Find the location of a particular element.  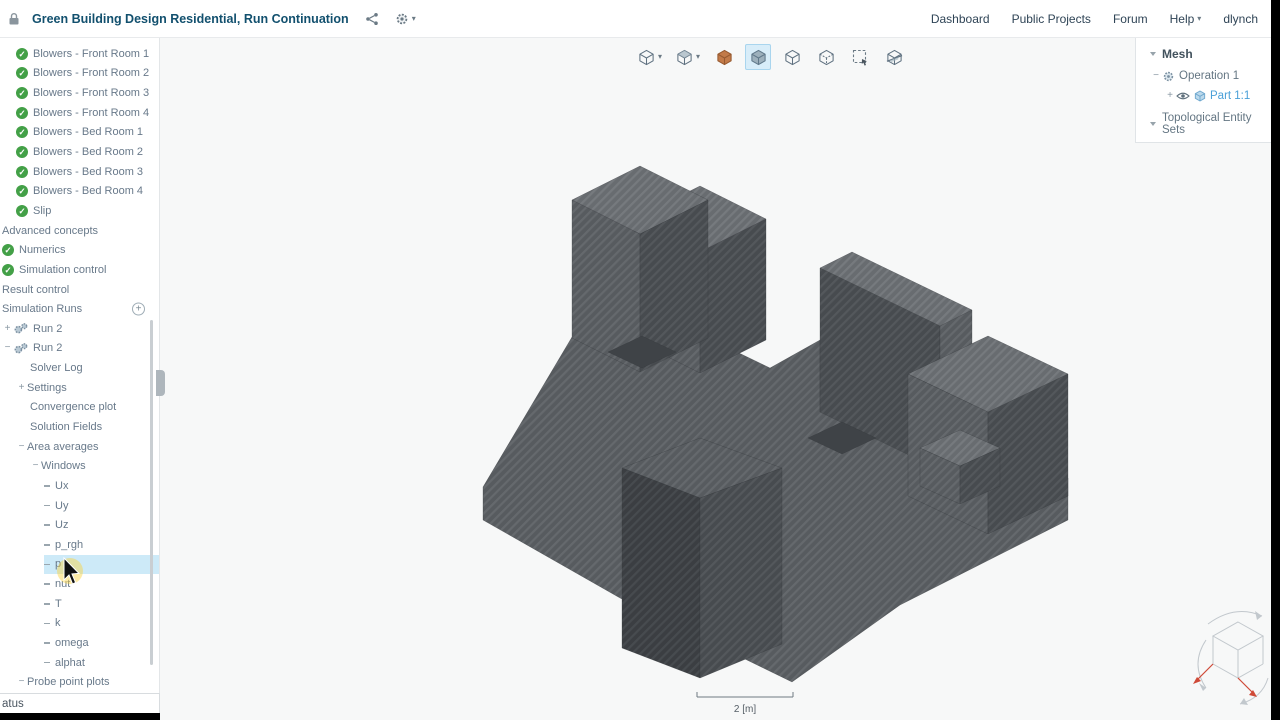

render-mode-button: ▾ is located at coordinates (688, 57).